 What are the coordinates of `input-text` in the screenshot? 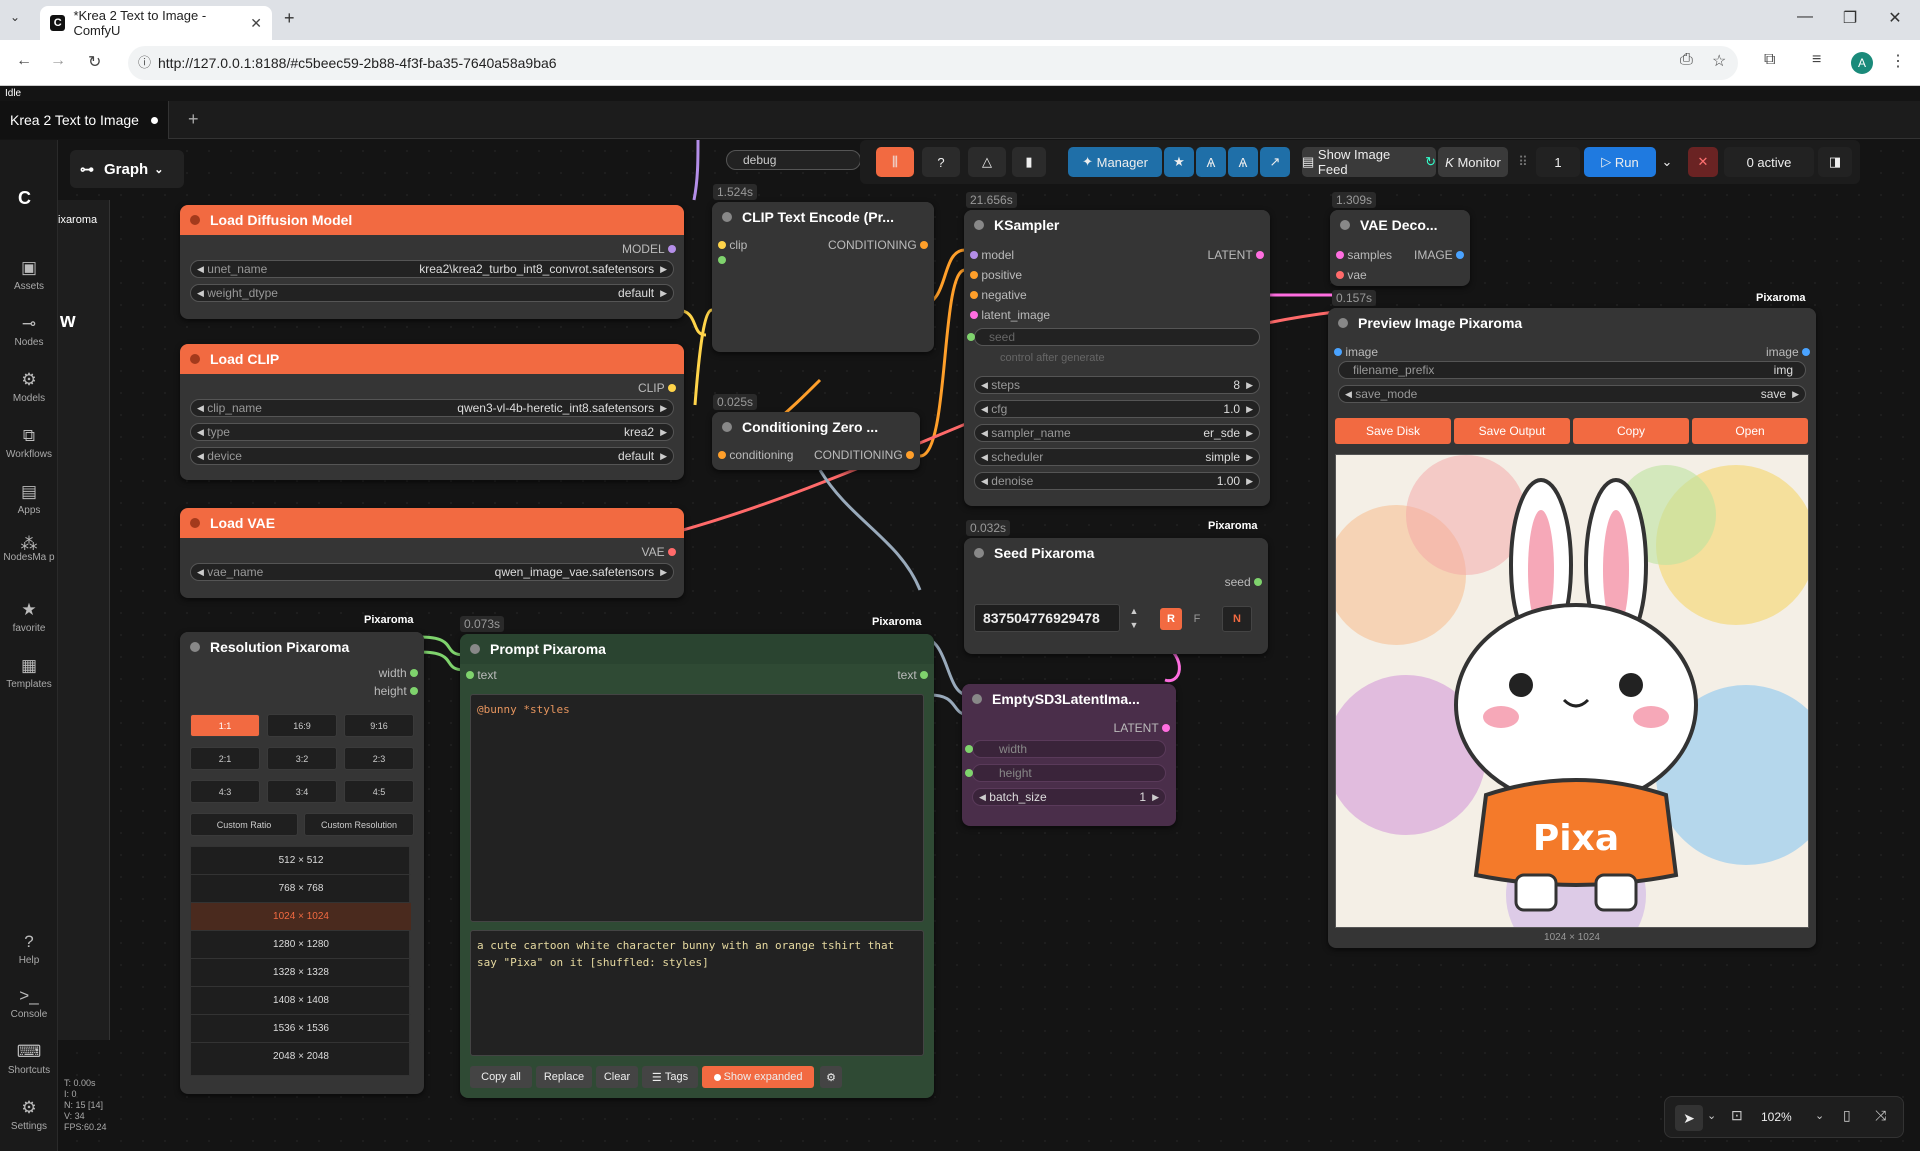 It's located at (722, 260).